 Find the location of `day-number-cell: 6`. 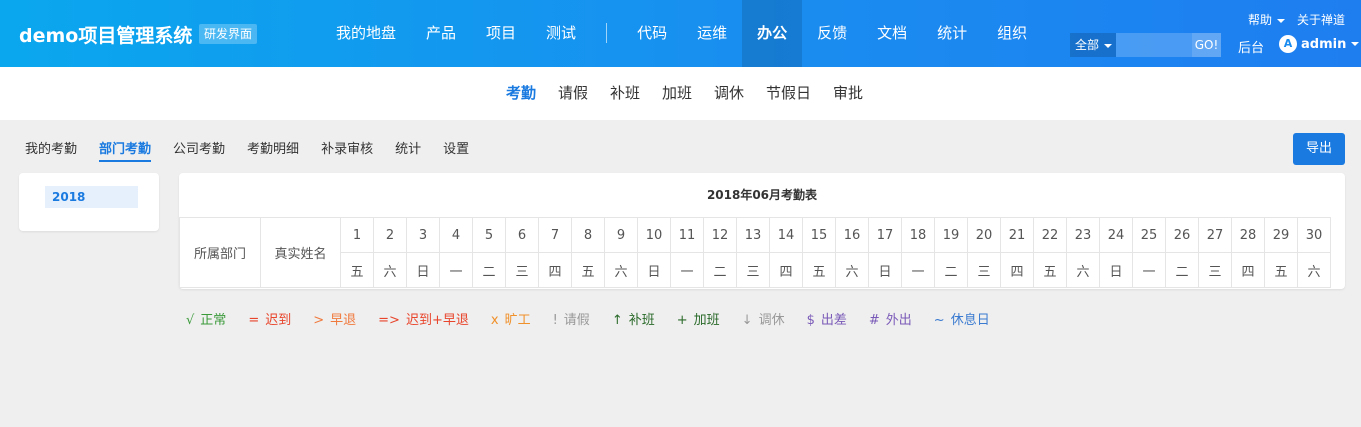

day-number-cell: 6 is located at coordinates (522, 235).